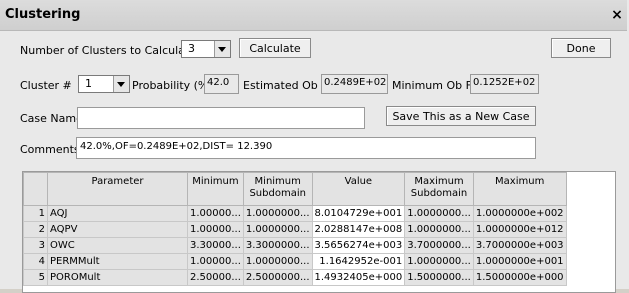  I want to click on header-maximum: Maximum, so click(519, 189).